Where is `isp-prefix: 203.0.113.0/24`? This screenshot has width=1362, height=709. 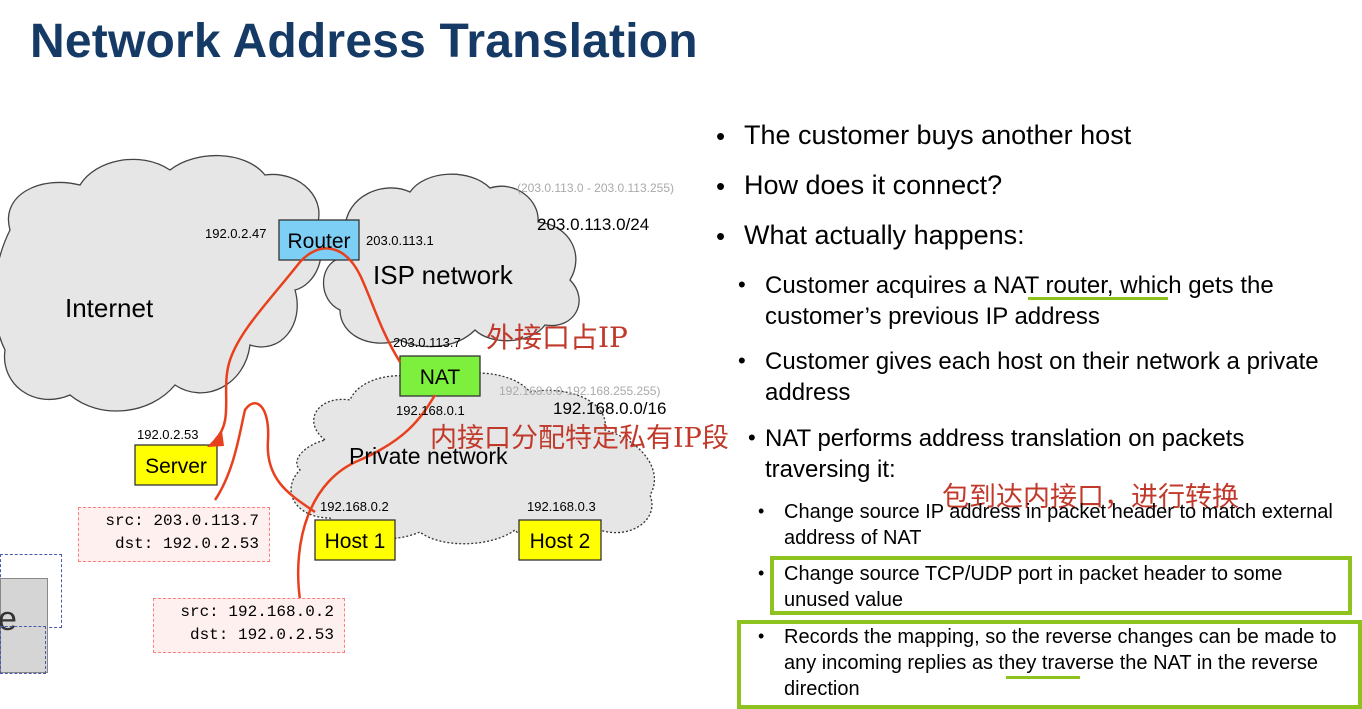 isp-prefix: 203.0.113.0/24 is located at coordinates (593, 224).